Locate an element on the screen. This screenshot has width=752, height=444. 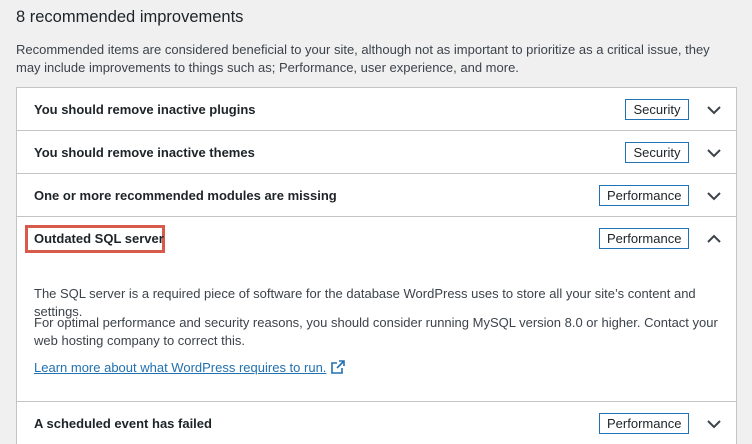
accordion-item-scheduled-event: A scheduled event has failed Performance is located at coordinates (376, 423).